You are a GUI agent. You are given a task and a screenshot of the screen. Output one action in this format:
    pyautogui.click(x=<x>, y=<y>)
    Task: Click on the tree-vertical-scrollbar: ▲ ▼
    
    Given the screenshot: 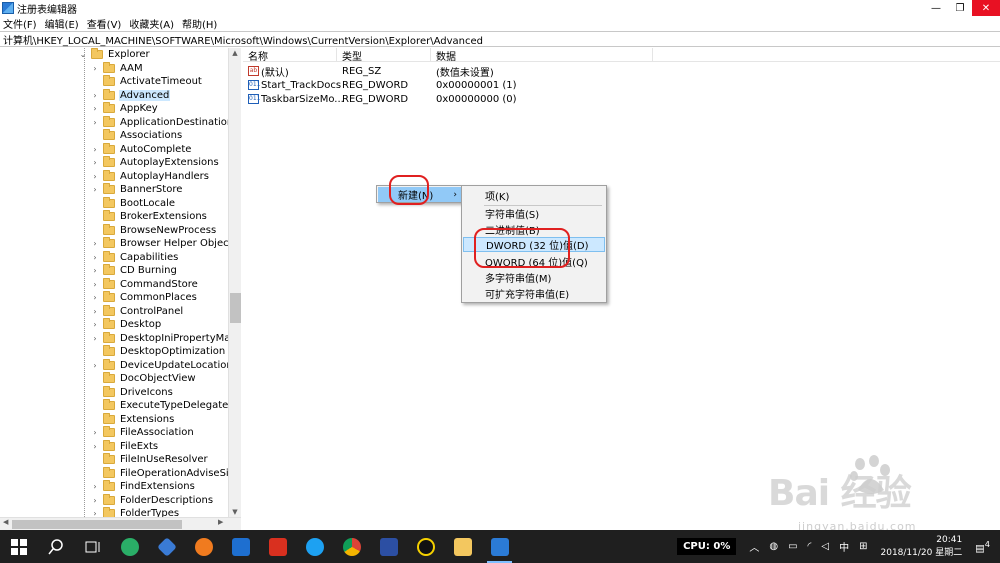 What is the action you would take?
    pyautogui.click(x=234, y=282)
    